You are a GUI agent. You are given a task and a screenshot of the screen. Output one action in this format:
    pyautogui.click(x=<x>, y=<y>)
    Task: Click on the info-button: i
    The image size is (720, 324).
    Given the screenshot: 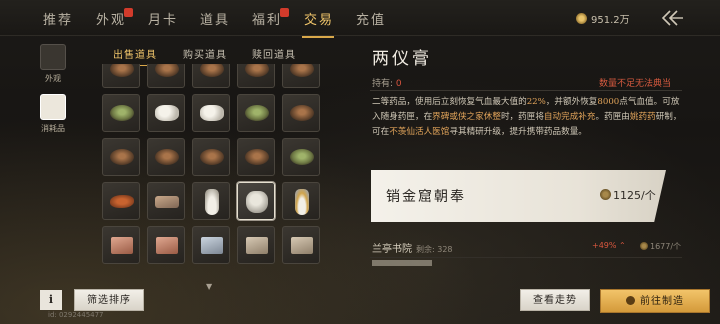 What is the action you would take?
    pyautogui.click(x=51, y=300)
    